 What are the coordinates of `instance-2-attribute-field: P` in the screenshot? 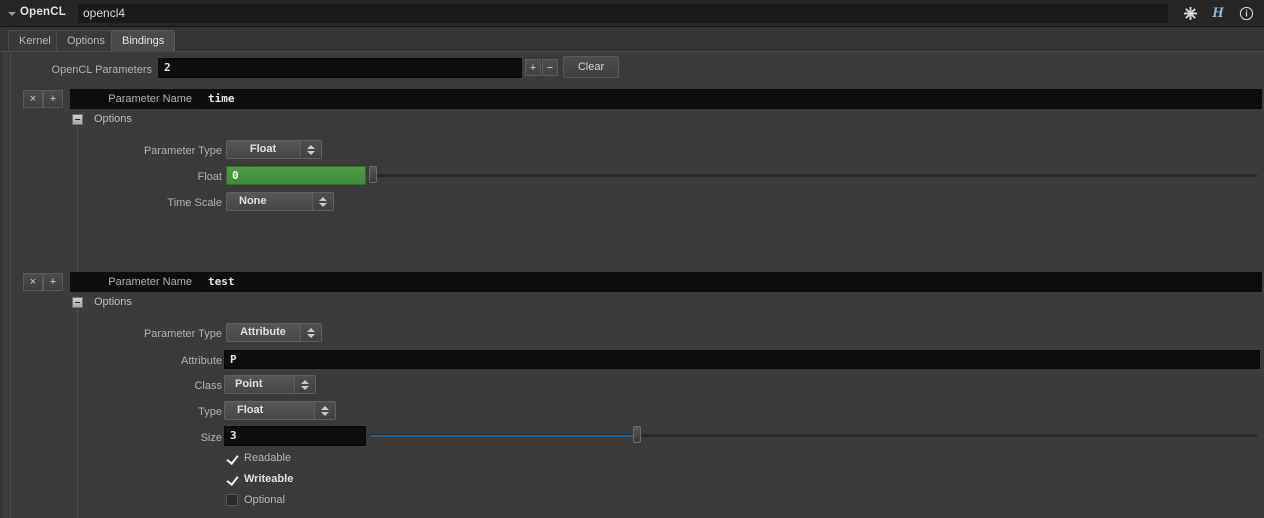 It's located at (742, 359).